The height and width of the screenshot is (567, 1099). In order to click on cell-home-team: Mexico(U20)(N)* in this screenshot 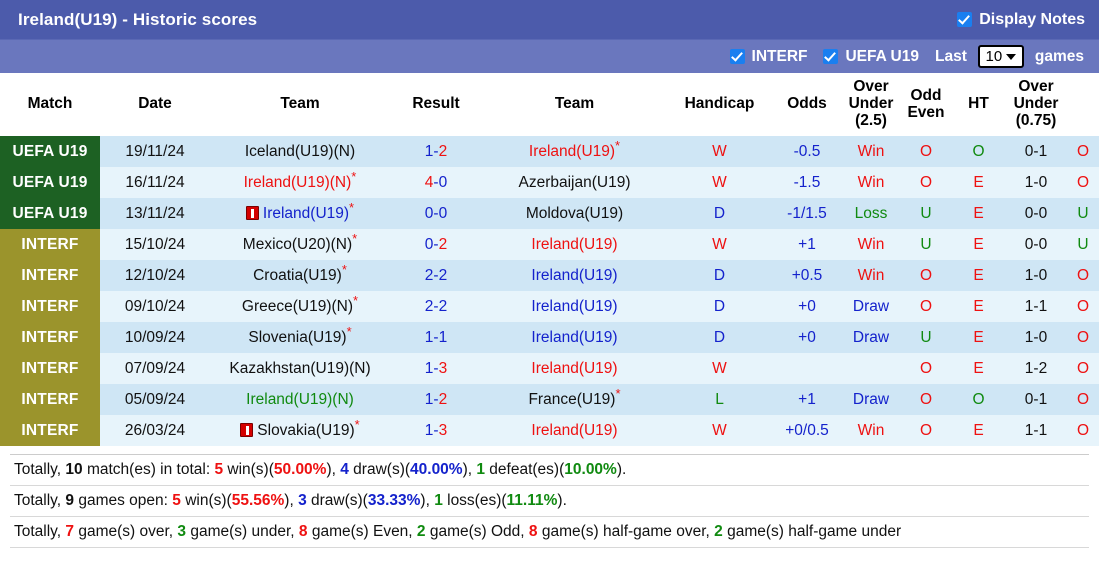, I will do `click(300, 244)`.